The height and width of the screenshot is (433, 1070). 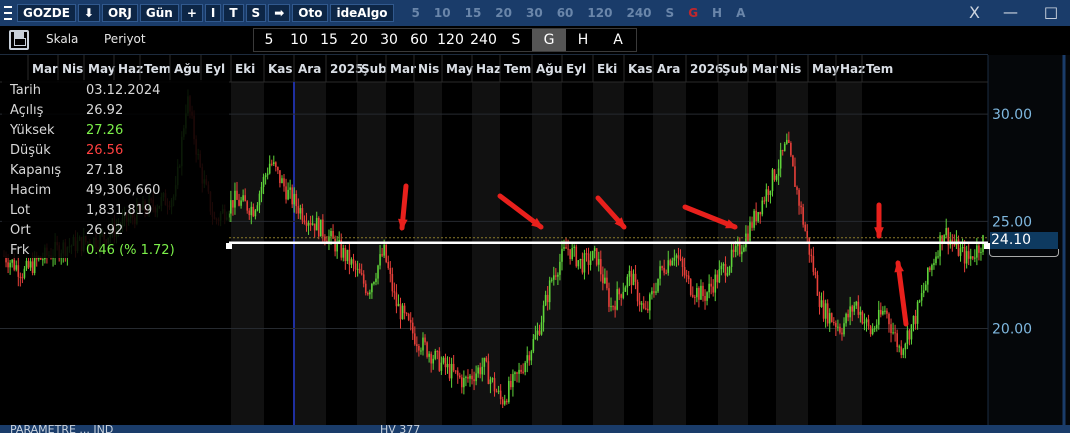 What do you see at coordinates (670, 13) in the screenshot?
I see `titlebar-period-S: S` at bounding box center [670, 13].